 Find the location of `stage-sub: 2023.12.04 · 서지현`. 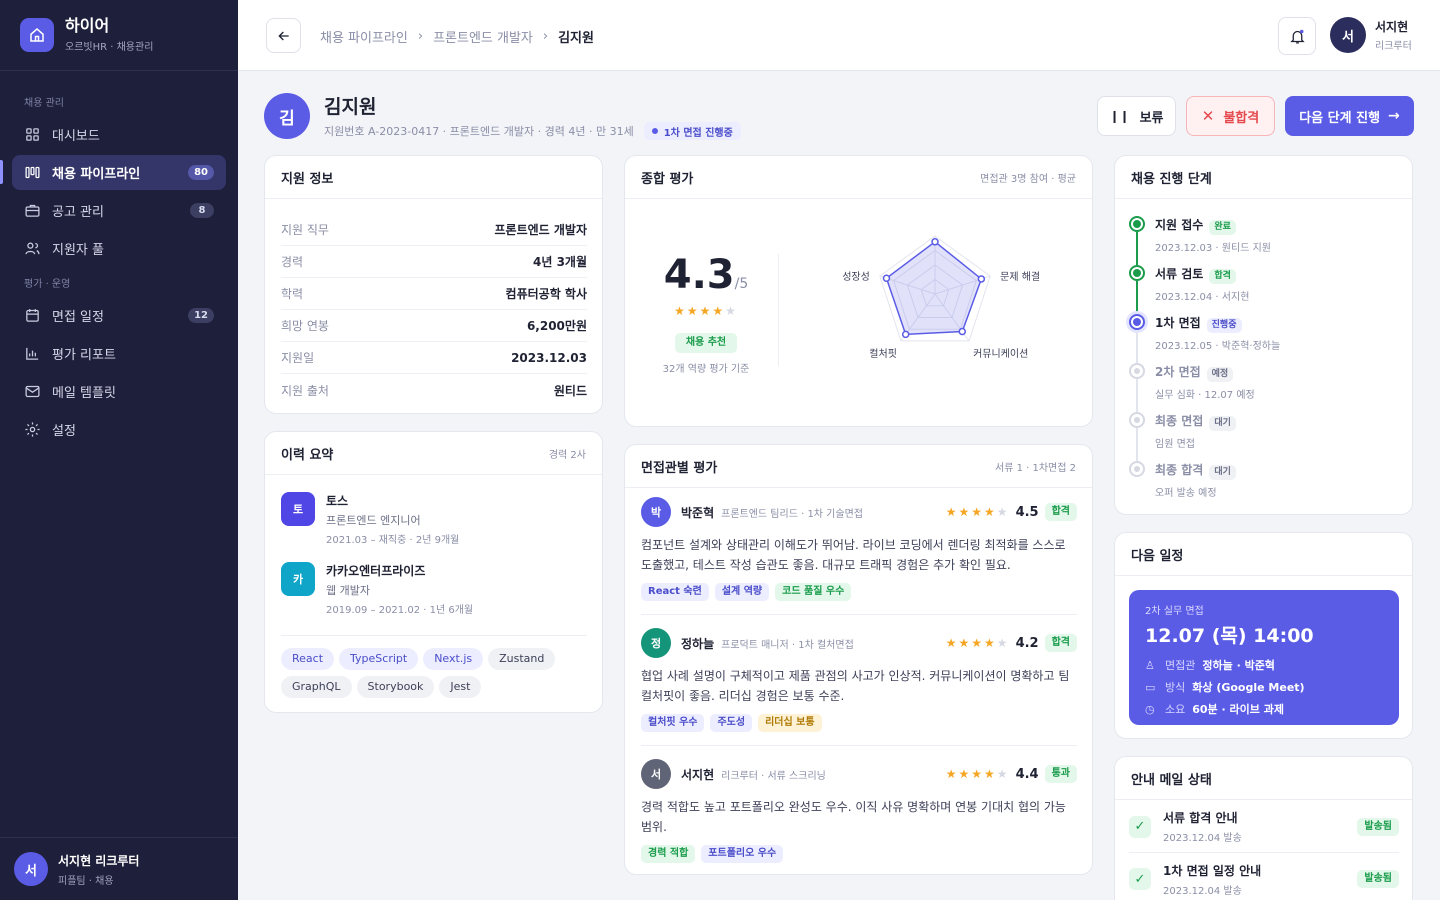

stage-sub: 2023.12.04 · 서지현 is located at coordinates (1202, 297).